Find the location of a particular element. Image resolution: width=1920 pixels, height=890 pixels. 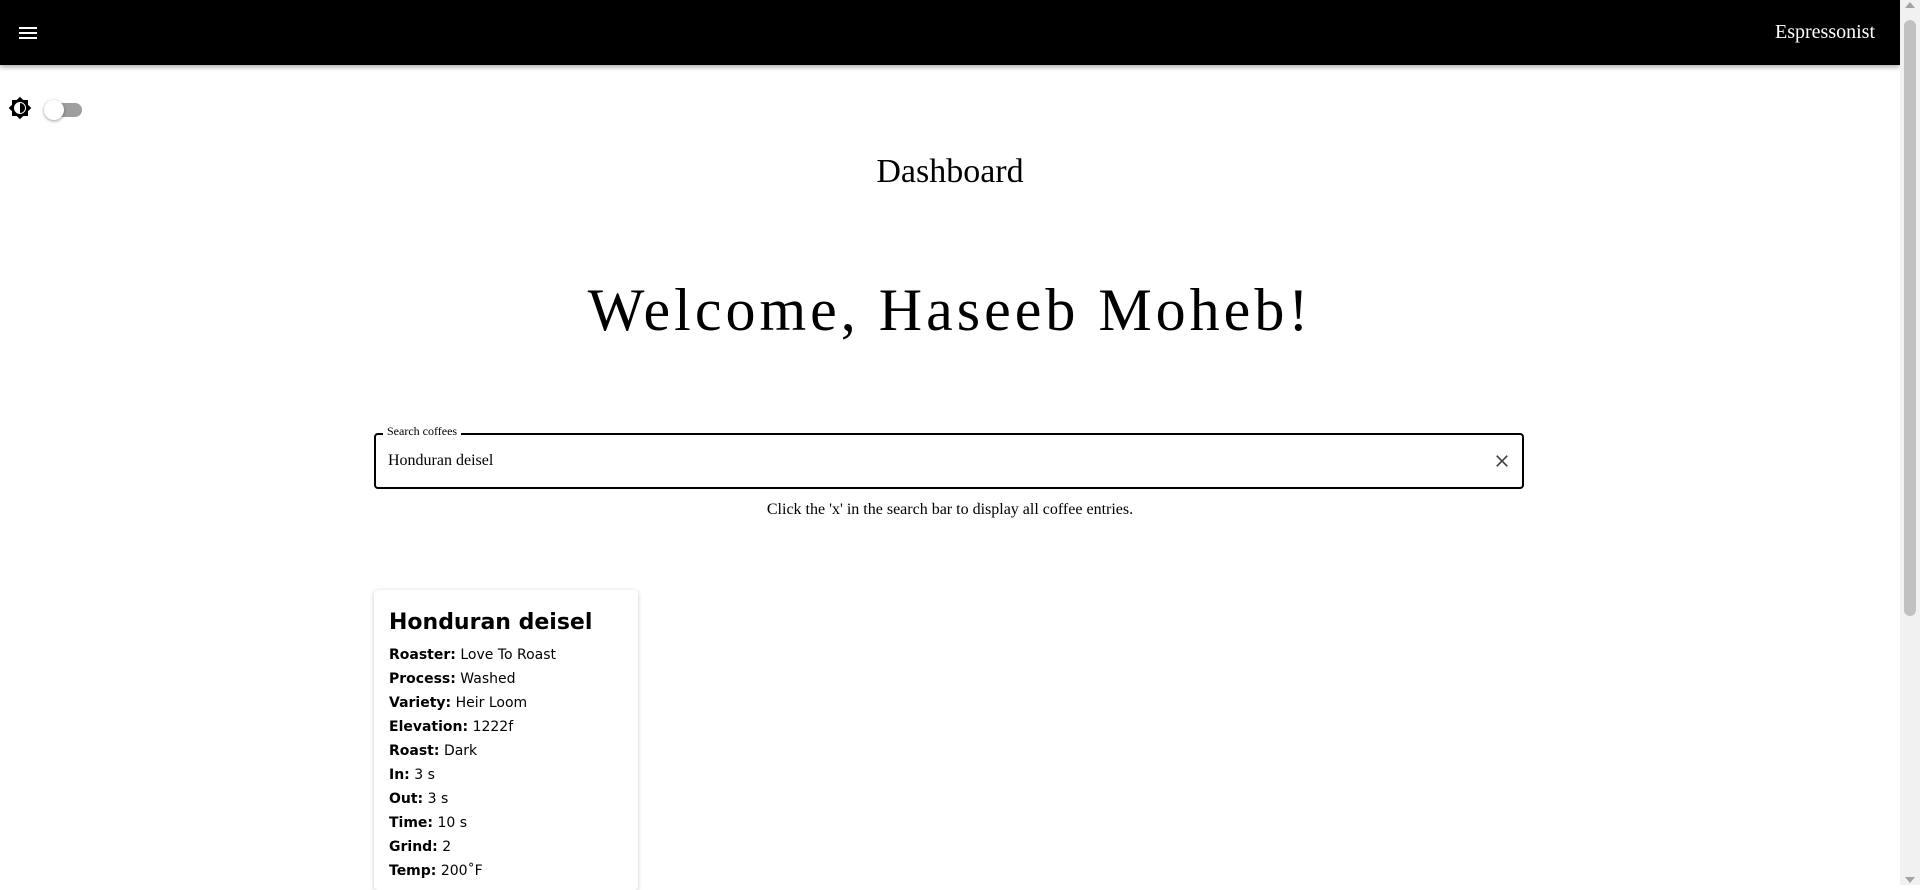

field-label: Roaster: is located at coordinates (422, 655).